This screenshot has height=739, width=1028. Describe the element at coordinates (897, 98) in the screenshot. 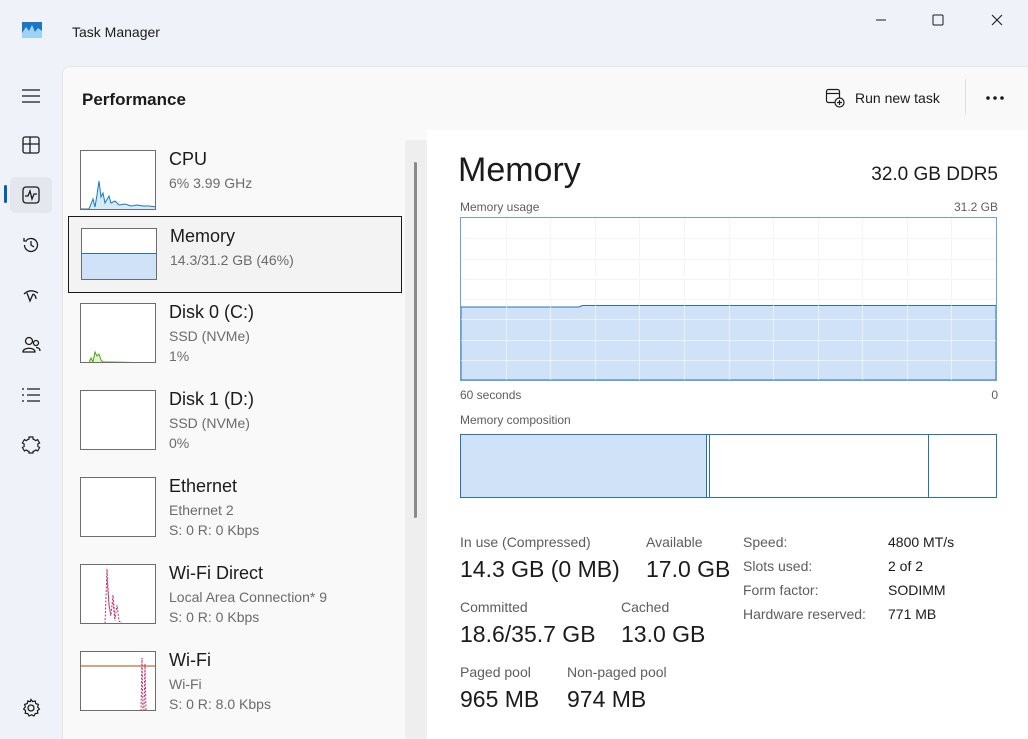

I see `run-new-task-label: Run new task` at that location.